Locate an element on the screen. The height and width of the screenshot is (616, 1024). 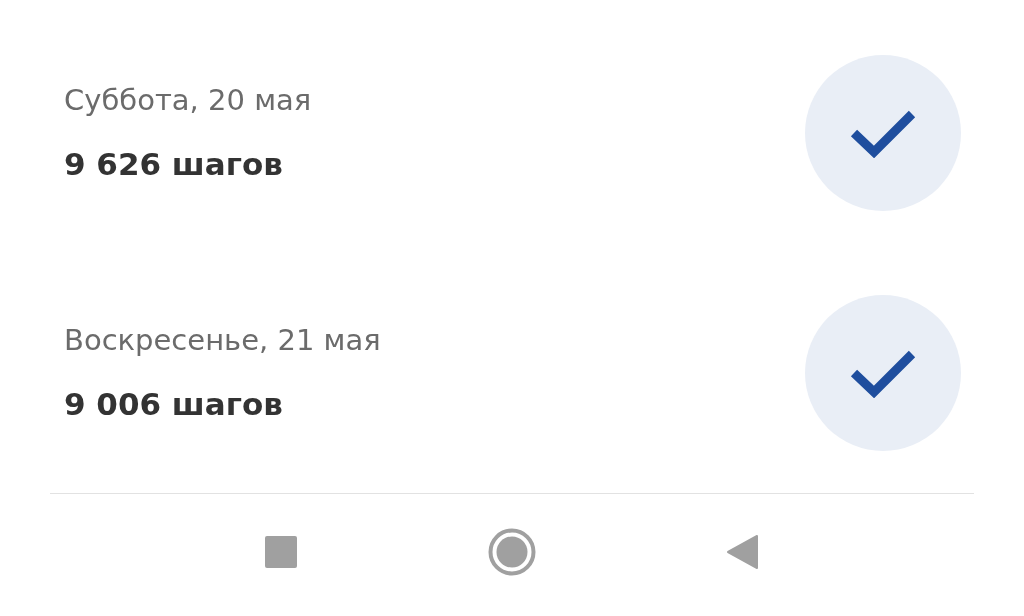
home-button is located at coordinates (512, 552).